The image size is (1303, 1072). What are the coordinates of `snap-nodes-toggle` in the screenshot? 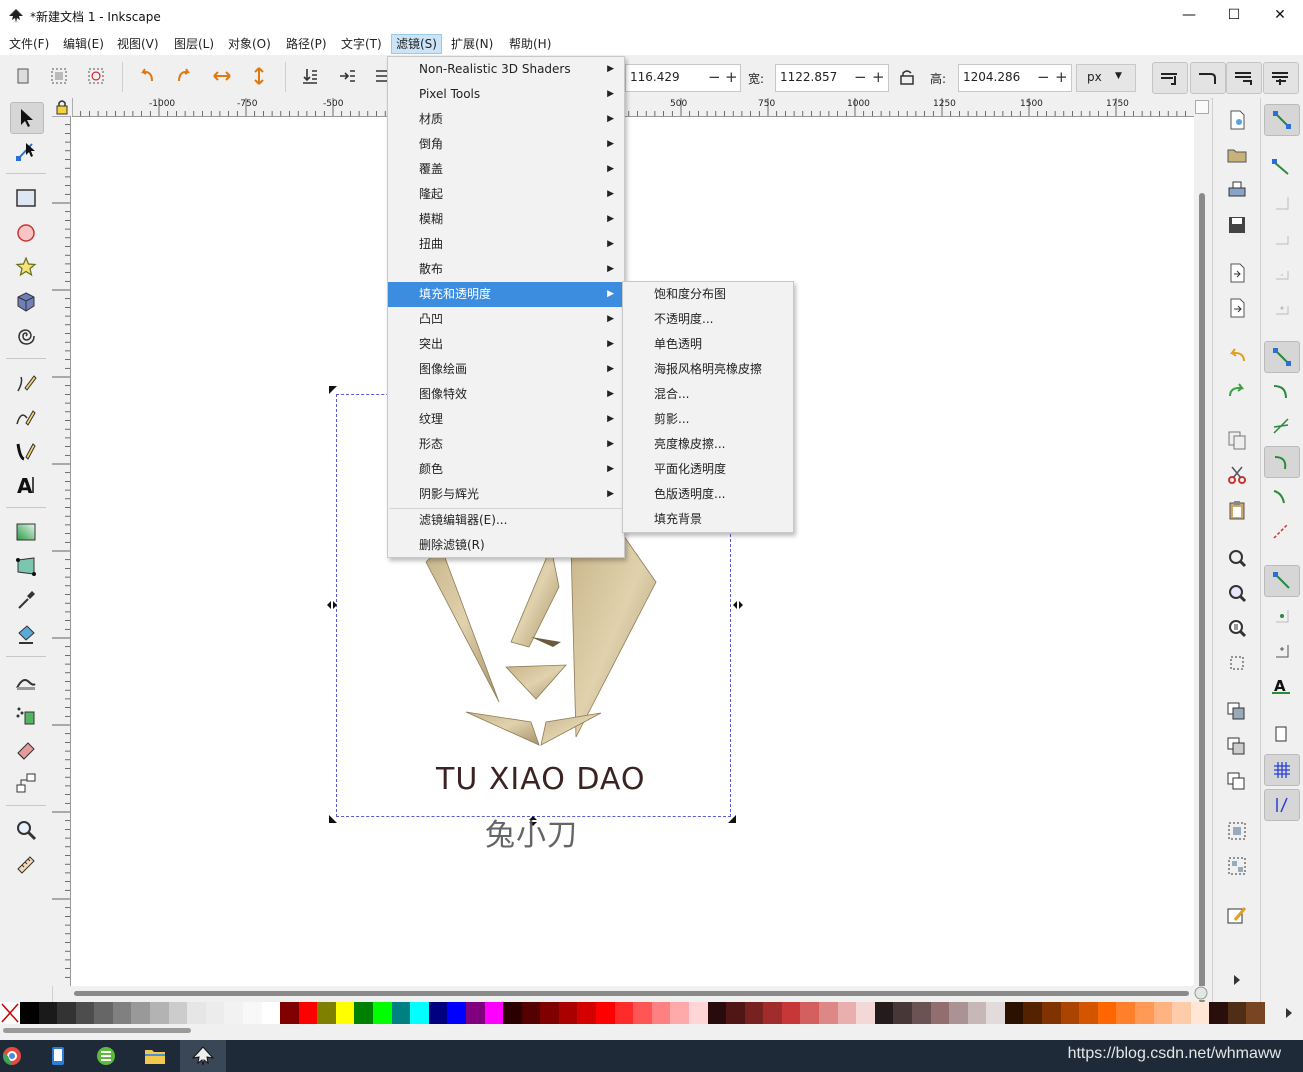 It's located at (1282, 357).